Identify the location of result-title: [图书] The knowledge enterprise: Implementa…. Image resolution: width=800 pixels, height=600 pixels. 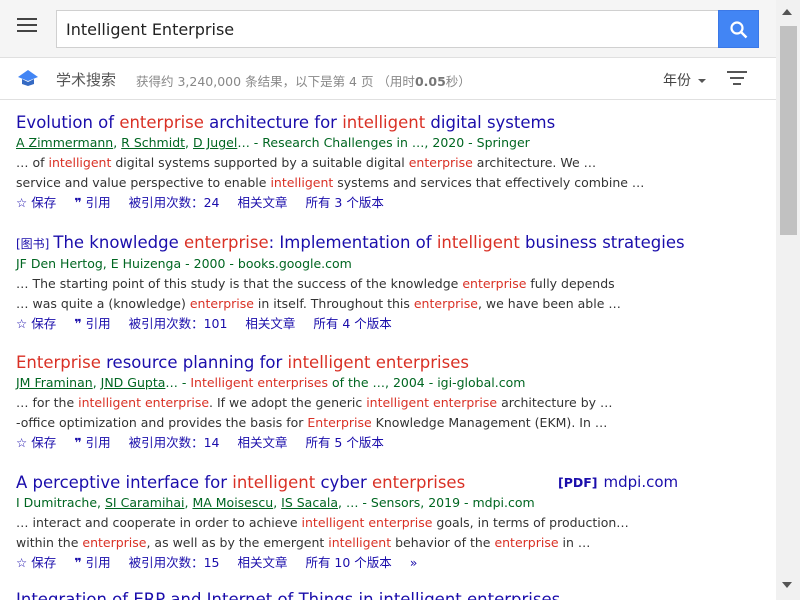
(386, 243).